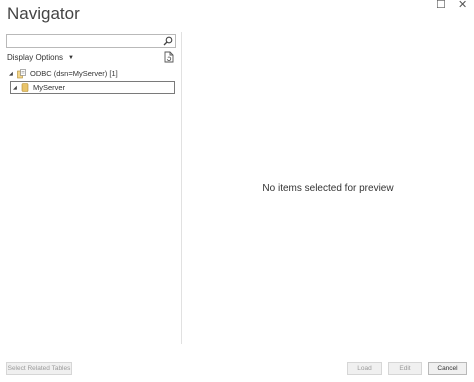  Describe the element at coordinates (35, 57) in the screenshot. I see `display-options-label: Display Options` at that location.